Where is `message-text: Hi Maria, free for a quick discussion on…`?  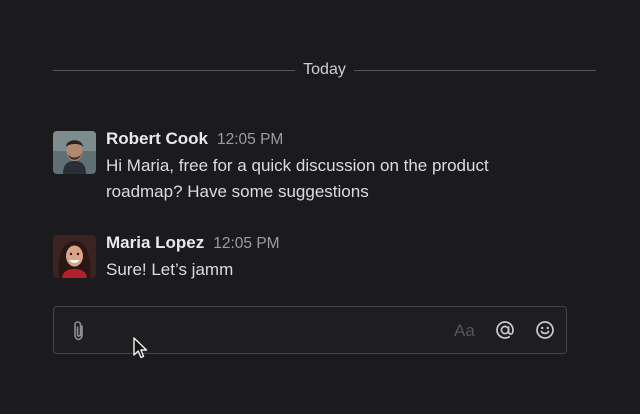
message-text: Hi Maria, free for a quick discussion on… is located at coordinates (297, 178).